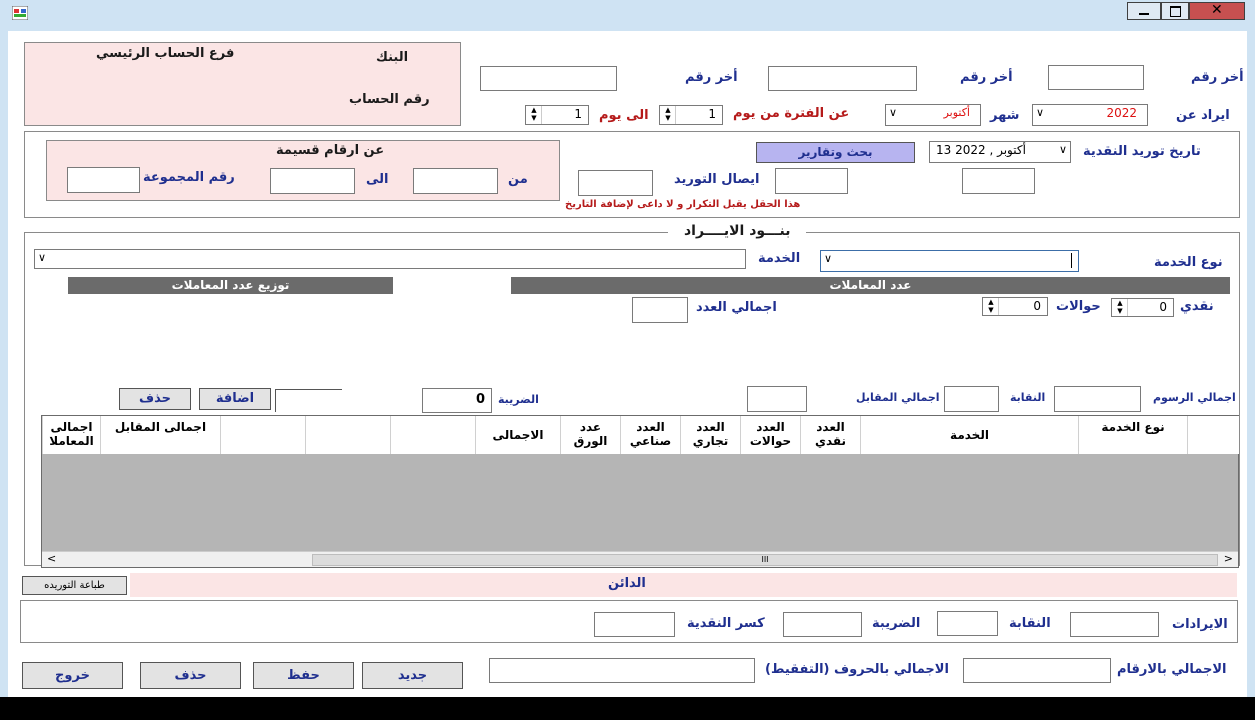  Describe the element at coordinates (933, 115) in the screenshot. I see `month-dropdown: ∨ أكتوبر` at that location.